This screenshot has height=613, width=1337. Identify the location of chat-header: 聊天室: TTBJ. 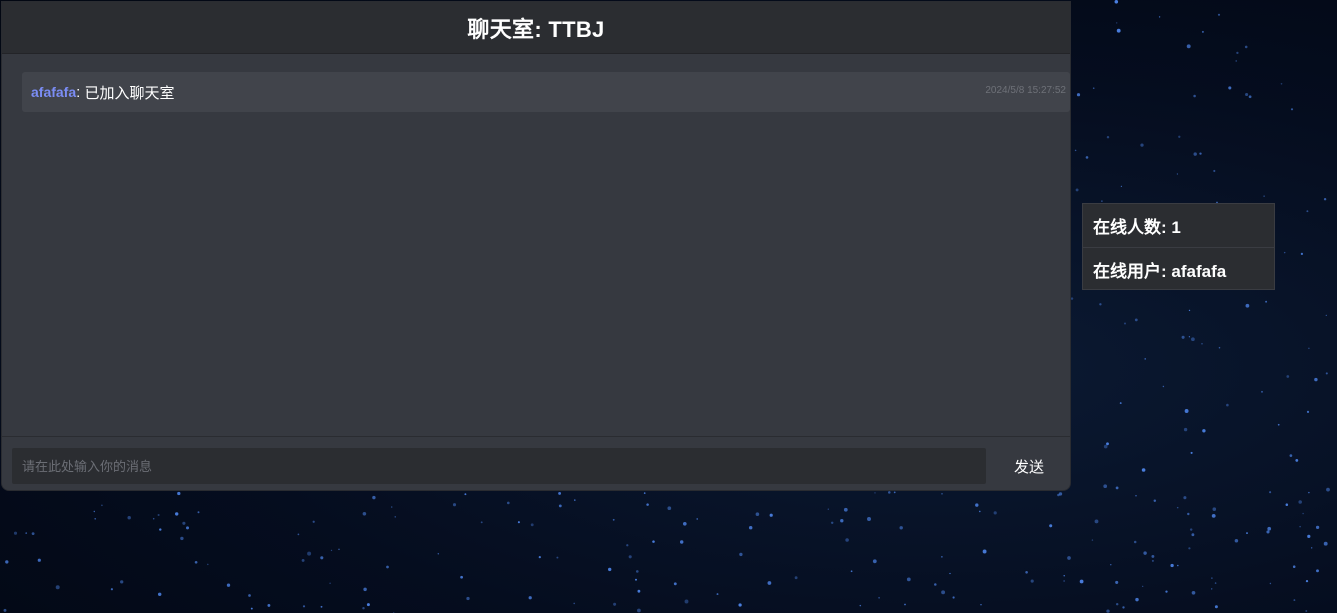
(536, 28).